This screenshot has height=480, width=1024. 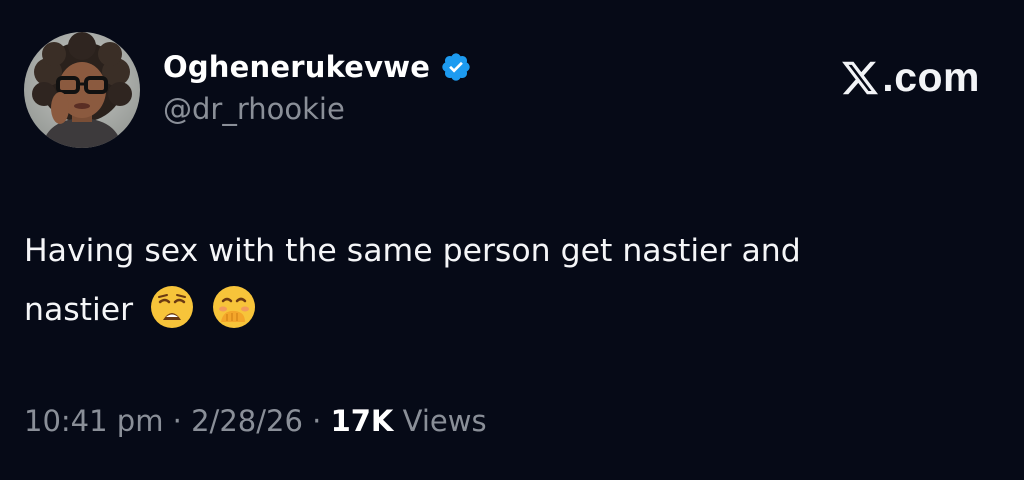 I want to click on avatar, so click(x=82, y=90).